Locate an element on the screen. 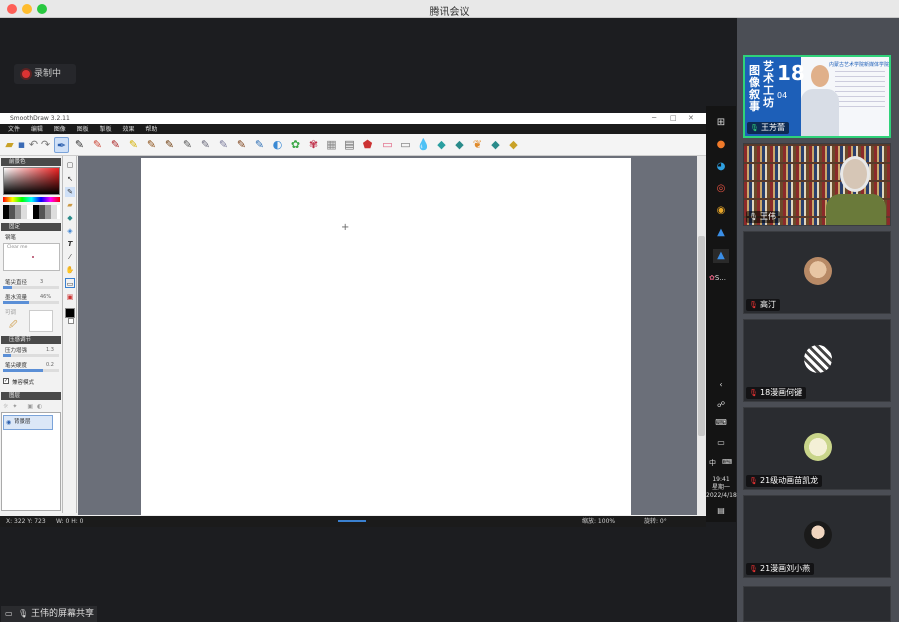 The image size is (899, 622). hard-eraser-icon: ▭ is located at coordinates (405, 145).